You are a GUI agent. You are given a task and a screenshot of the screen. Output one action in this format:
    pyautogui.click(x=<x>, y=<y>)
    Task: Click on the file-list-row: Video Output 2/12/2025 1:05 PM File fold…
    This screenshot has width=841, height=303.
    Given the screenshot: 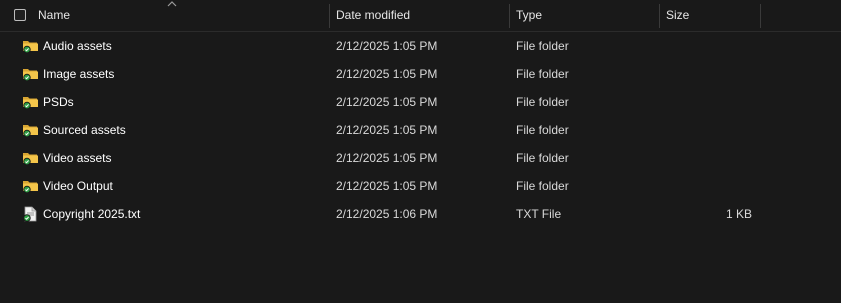 What is the action you would take?
    pyautogui.click(x=420, y=186)
    